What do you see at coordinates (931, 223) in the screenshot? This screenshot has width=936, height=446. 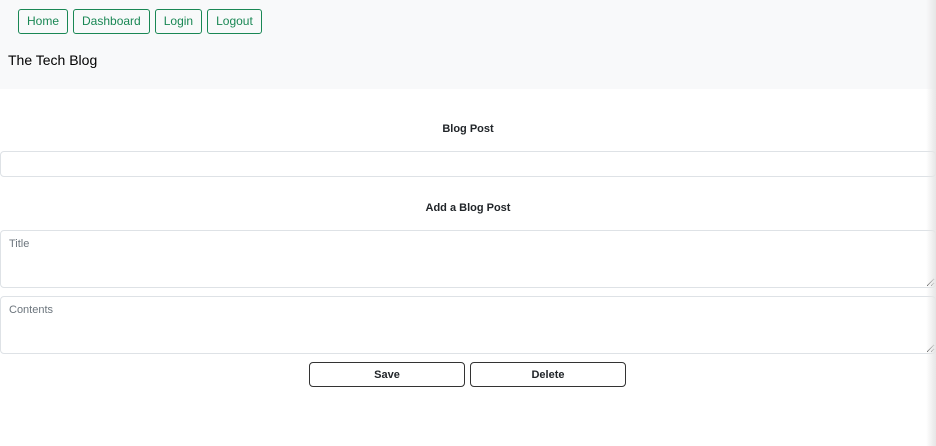 I see `scroll-edge-shadow` at bounding box center [931, 223].